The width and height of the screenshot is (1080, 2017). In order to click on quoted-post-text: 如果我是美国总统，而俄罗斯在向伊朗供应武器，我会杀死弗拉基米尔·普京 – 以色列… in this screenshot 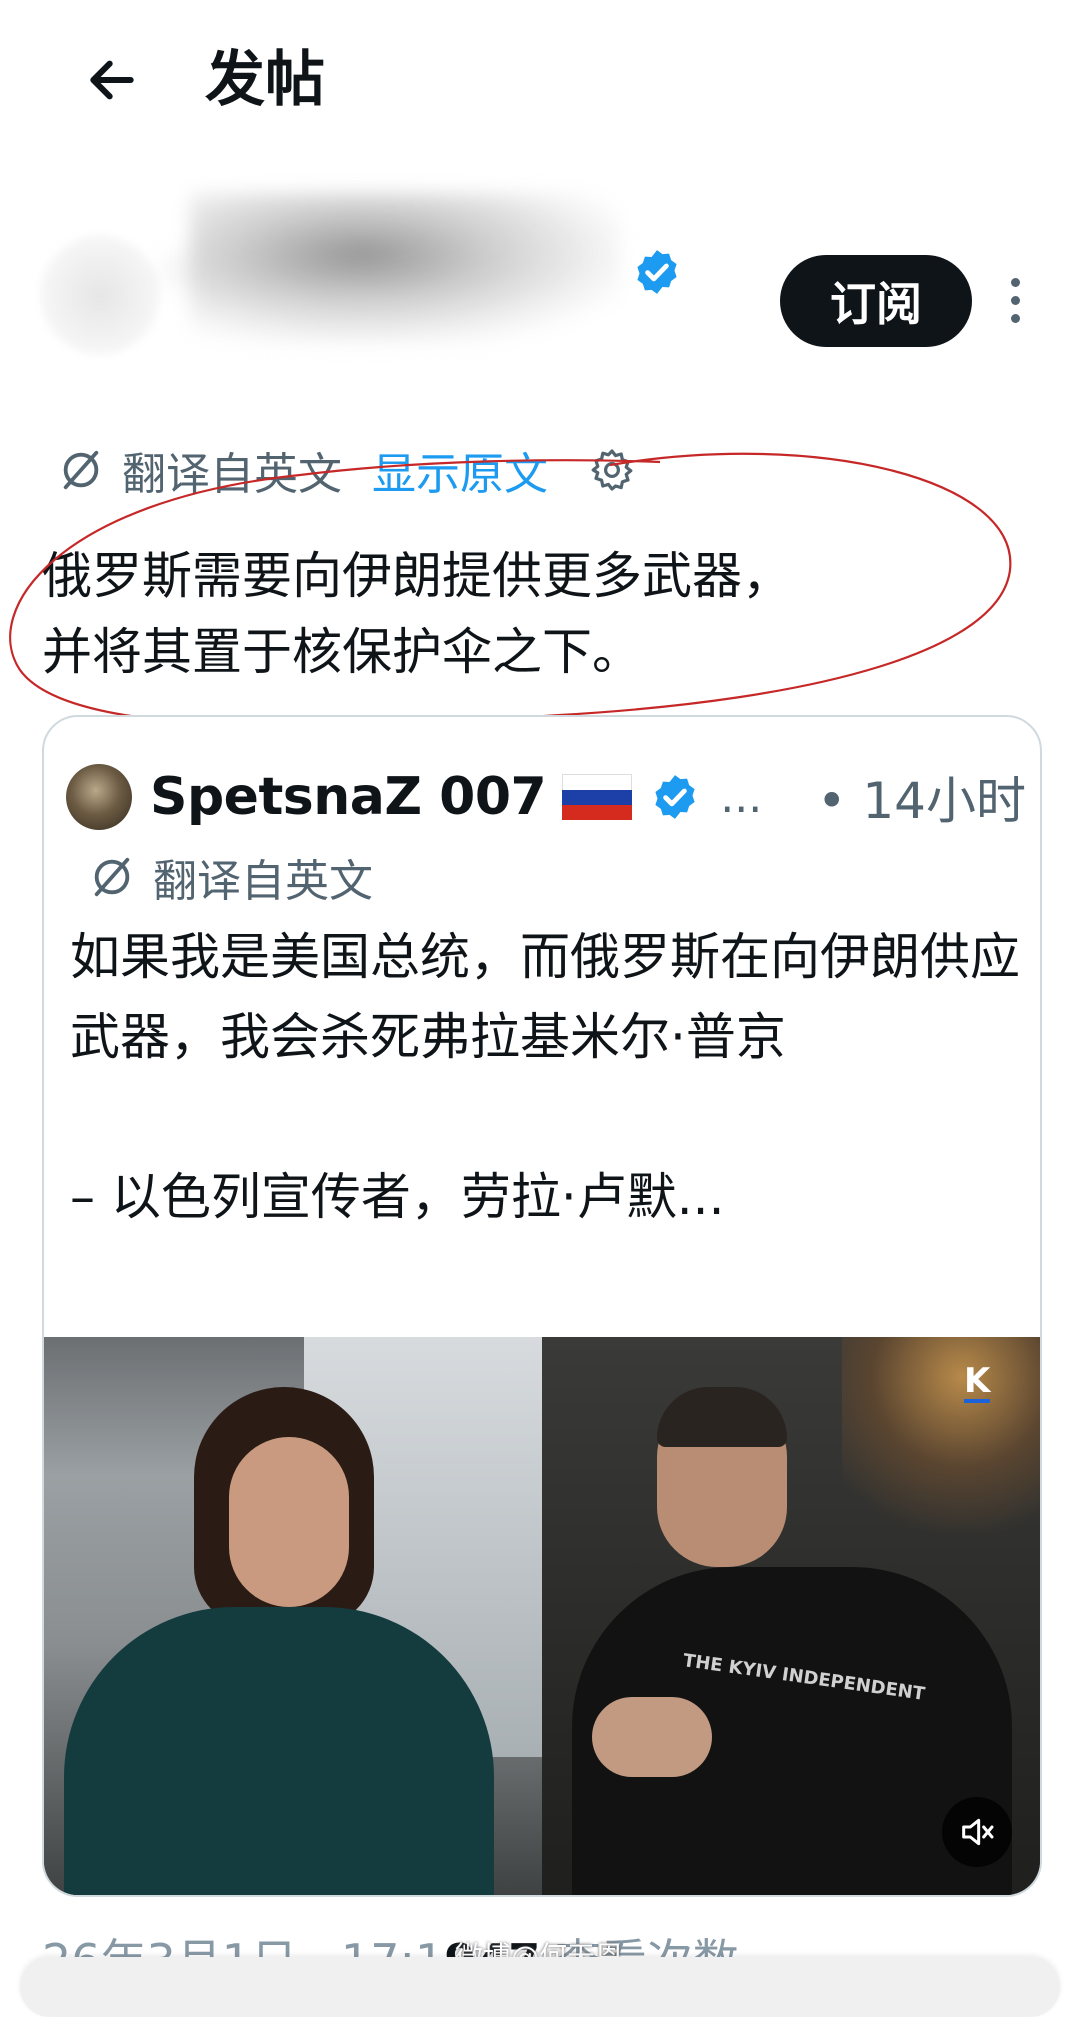, I will do `click(545, 1077)`.